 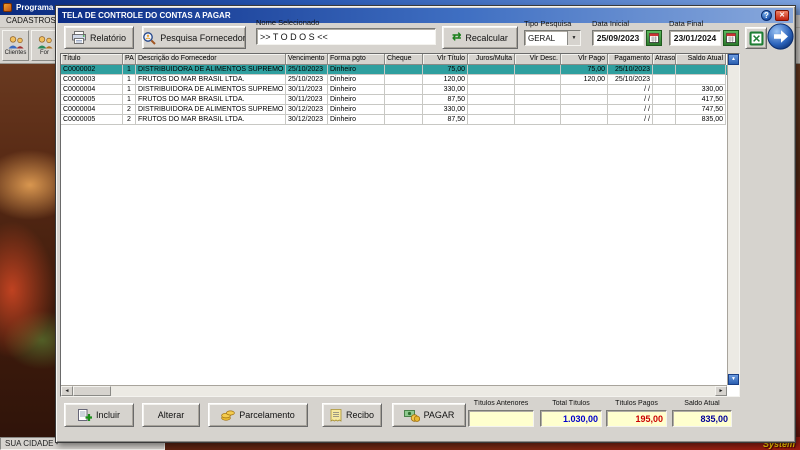 What do you see at coordinates (429, 415) in the screenshot?
I see `pagar-button: PAGAR` at bounding box center [429, 415].